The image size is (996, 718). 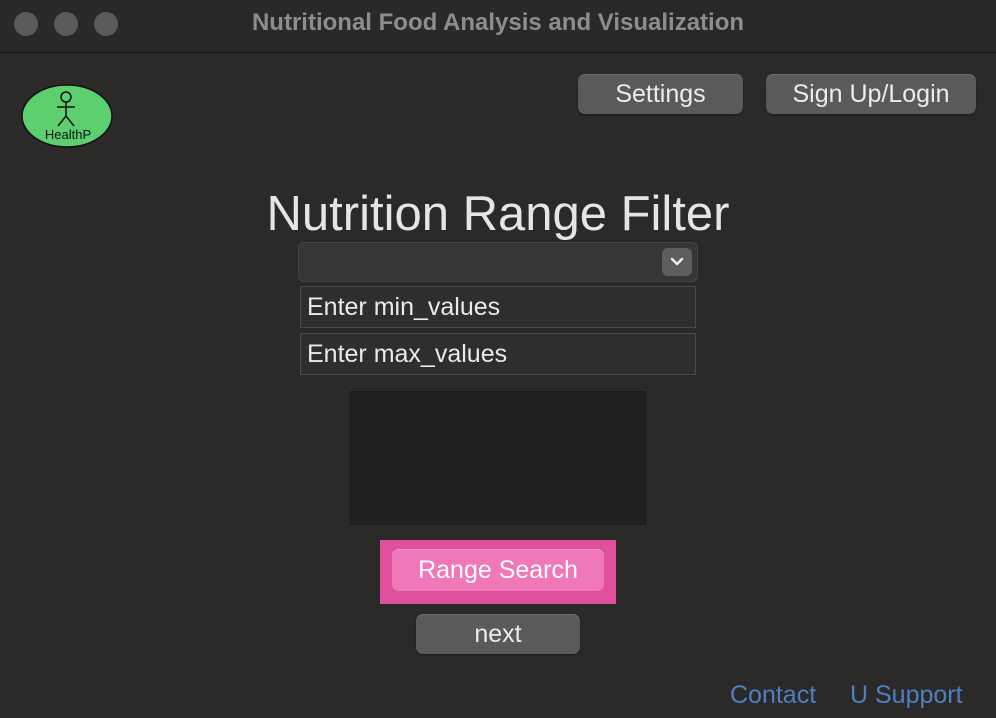 What do you see at coordinates (498, 214) in the screenshot?
I see `page-title: Nutrition Range Filter` at bounding box center [498, 214].